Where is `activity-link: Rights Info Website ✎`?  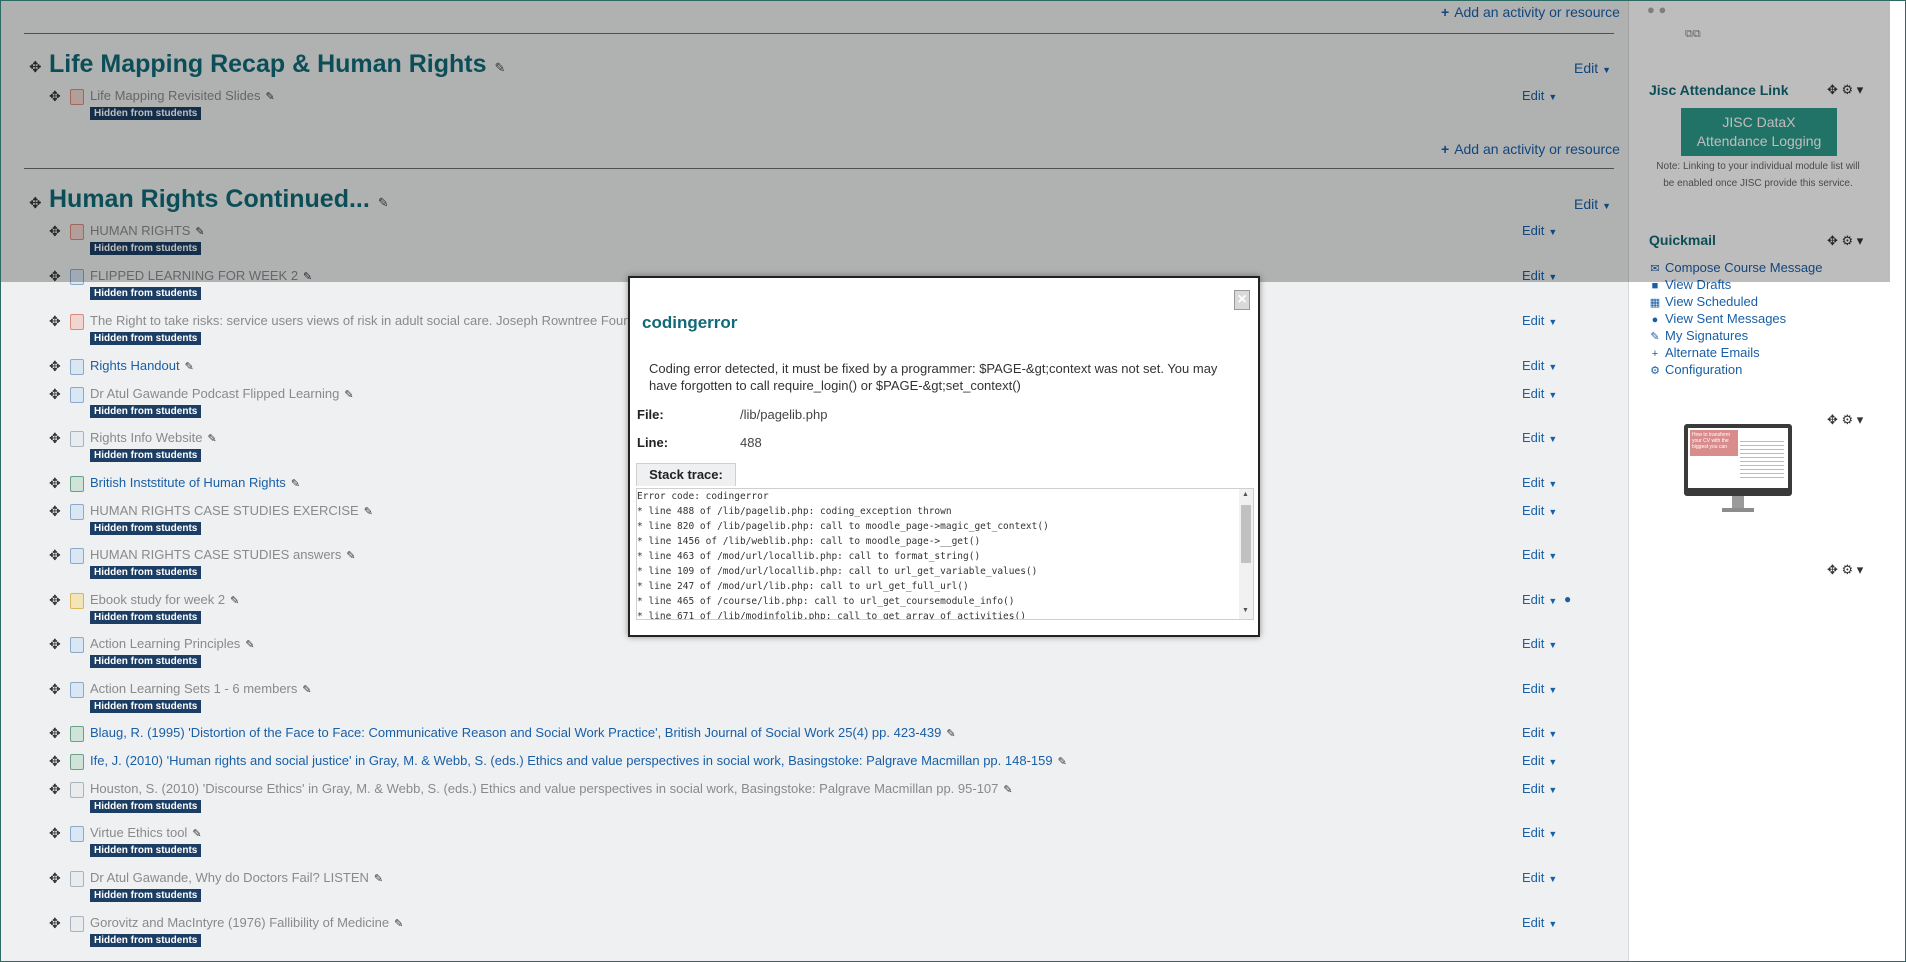
activity-link: Rights Info Website ✎ is located at coordinates (153, 437).